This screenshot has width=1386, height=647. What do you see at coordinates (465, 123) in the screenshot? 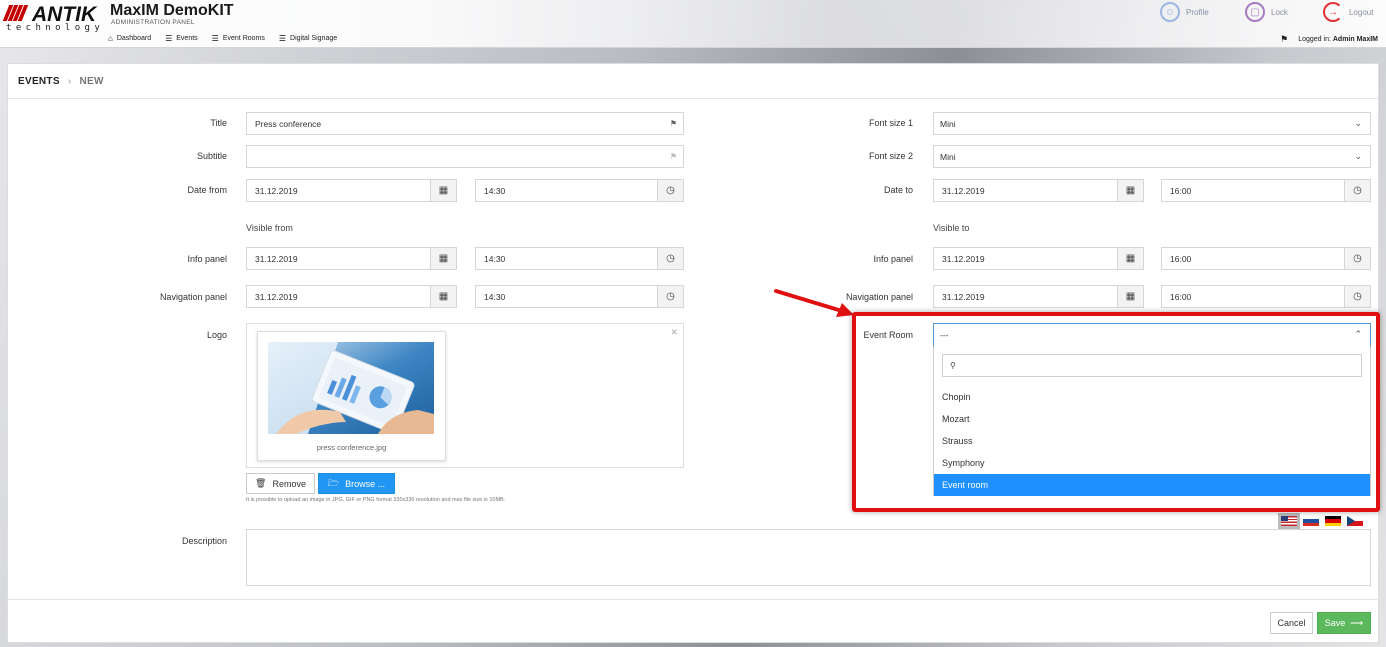
I see `title-input: Press conference ⚑` at bounding box center [465, 123].